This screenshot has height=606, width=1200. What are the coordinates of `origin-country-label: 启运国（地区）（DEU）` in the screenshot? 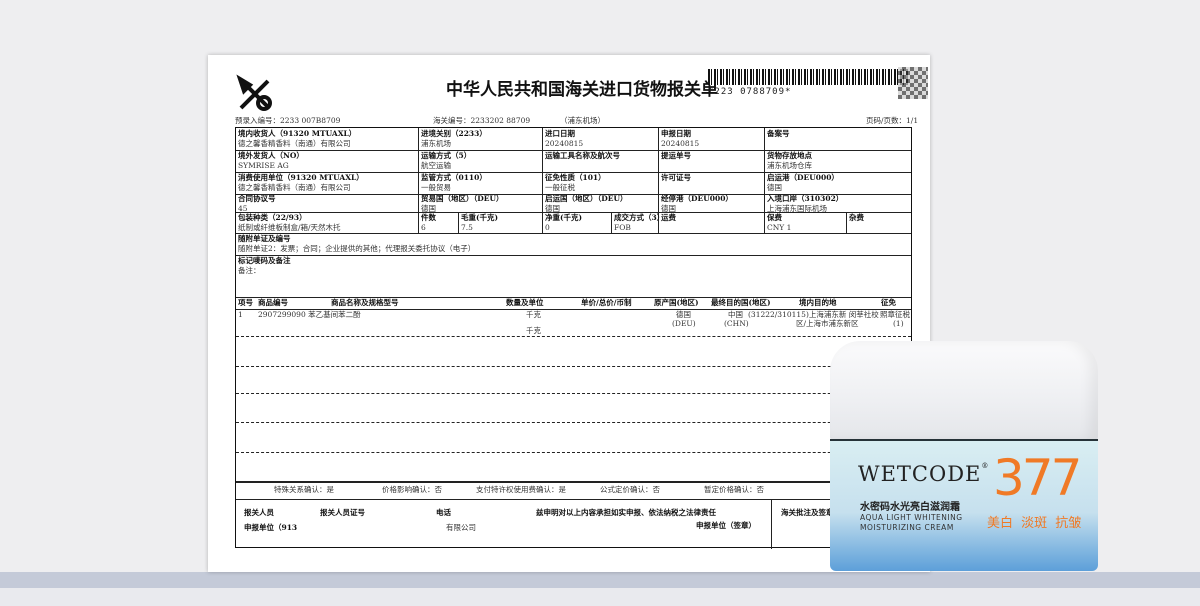 It's located at (586, 198).